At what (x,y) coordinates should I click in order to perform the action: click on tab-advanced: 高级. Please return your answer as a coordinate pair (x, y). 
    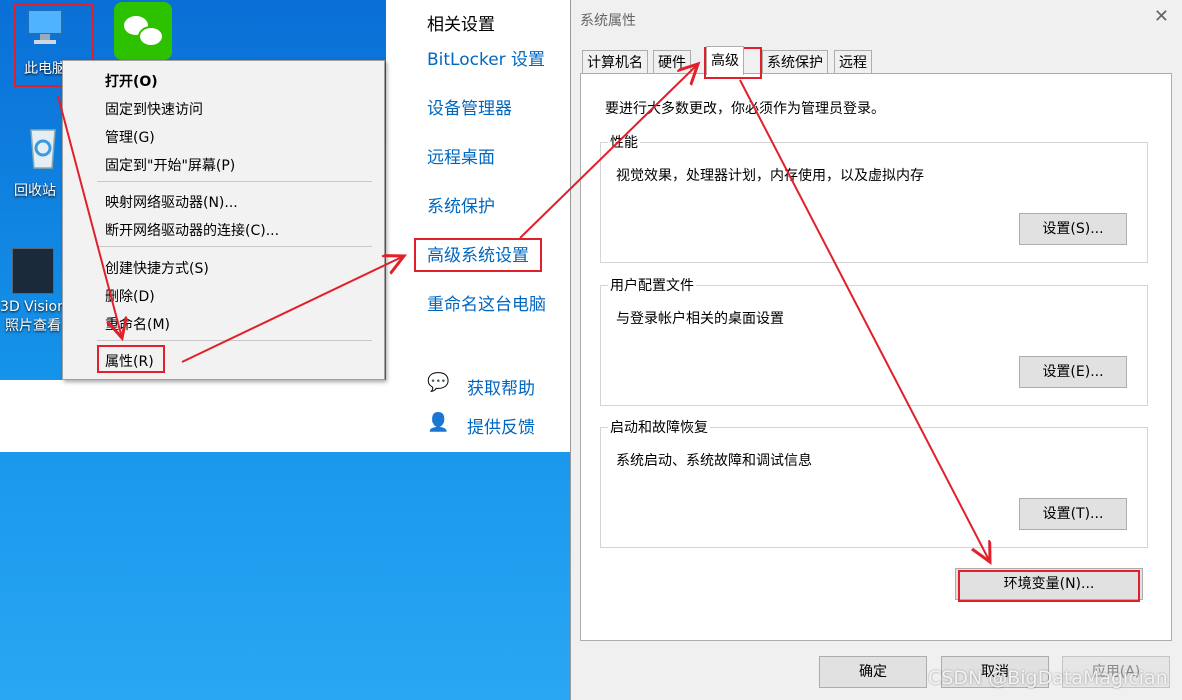
    Looking at the image, I should click on (725, 60).